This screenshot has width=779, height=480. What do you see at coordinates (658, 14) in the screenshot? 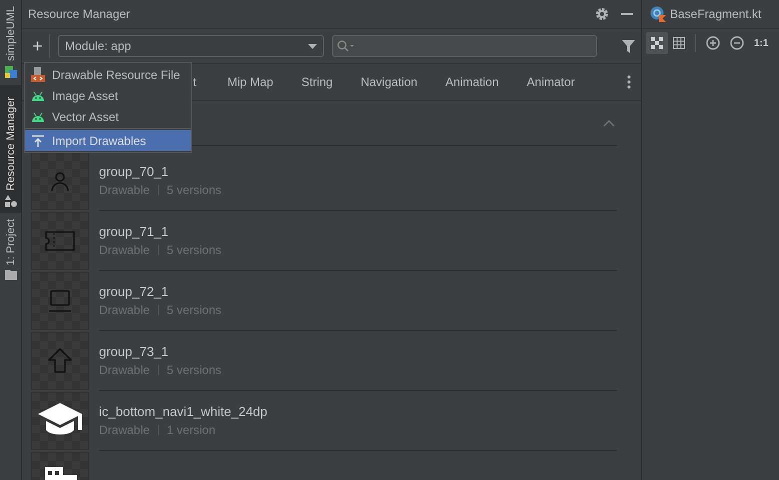
I see `kotlin-file-icon` at bounding box center [658, 14].